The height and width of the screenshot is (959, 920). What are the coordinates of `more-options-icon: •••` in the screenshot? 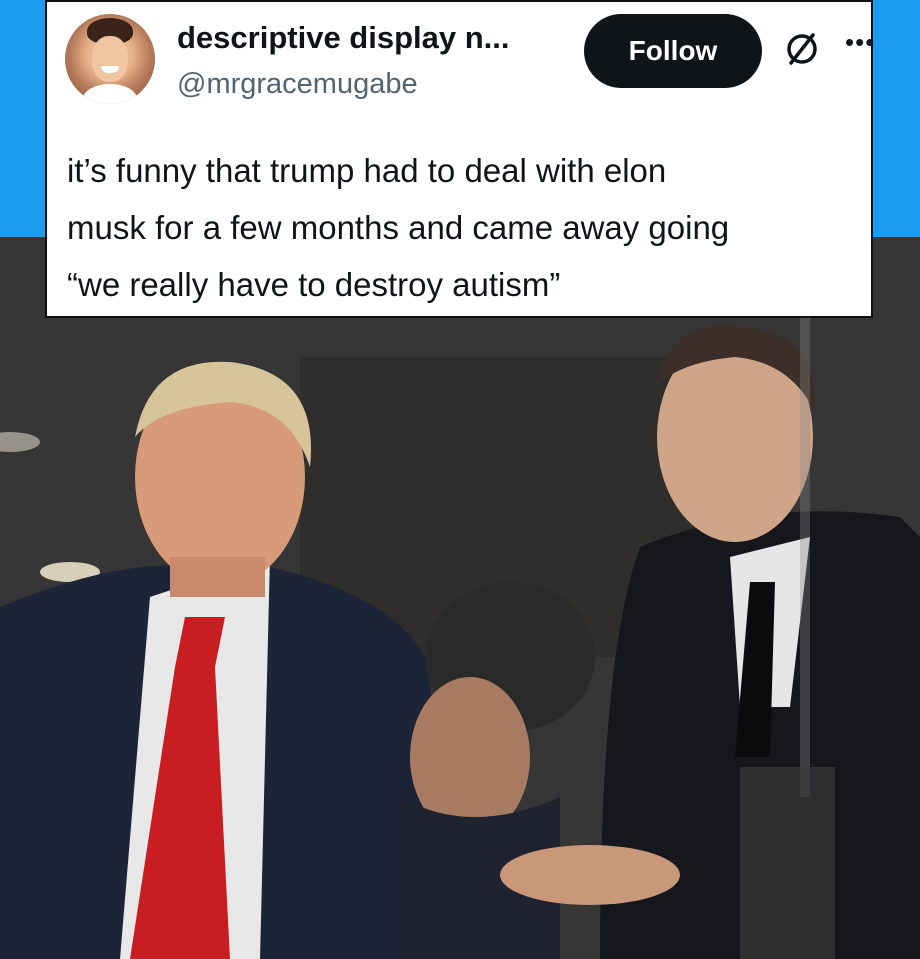 It's located at (860, 42).